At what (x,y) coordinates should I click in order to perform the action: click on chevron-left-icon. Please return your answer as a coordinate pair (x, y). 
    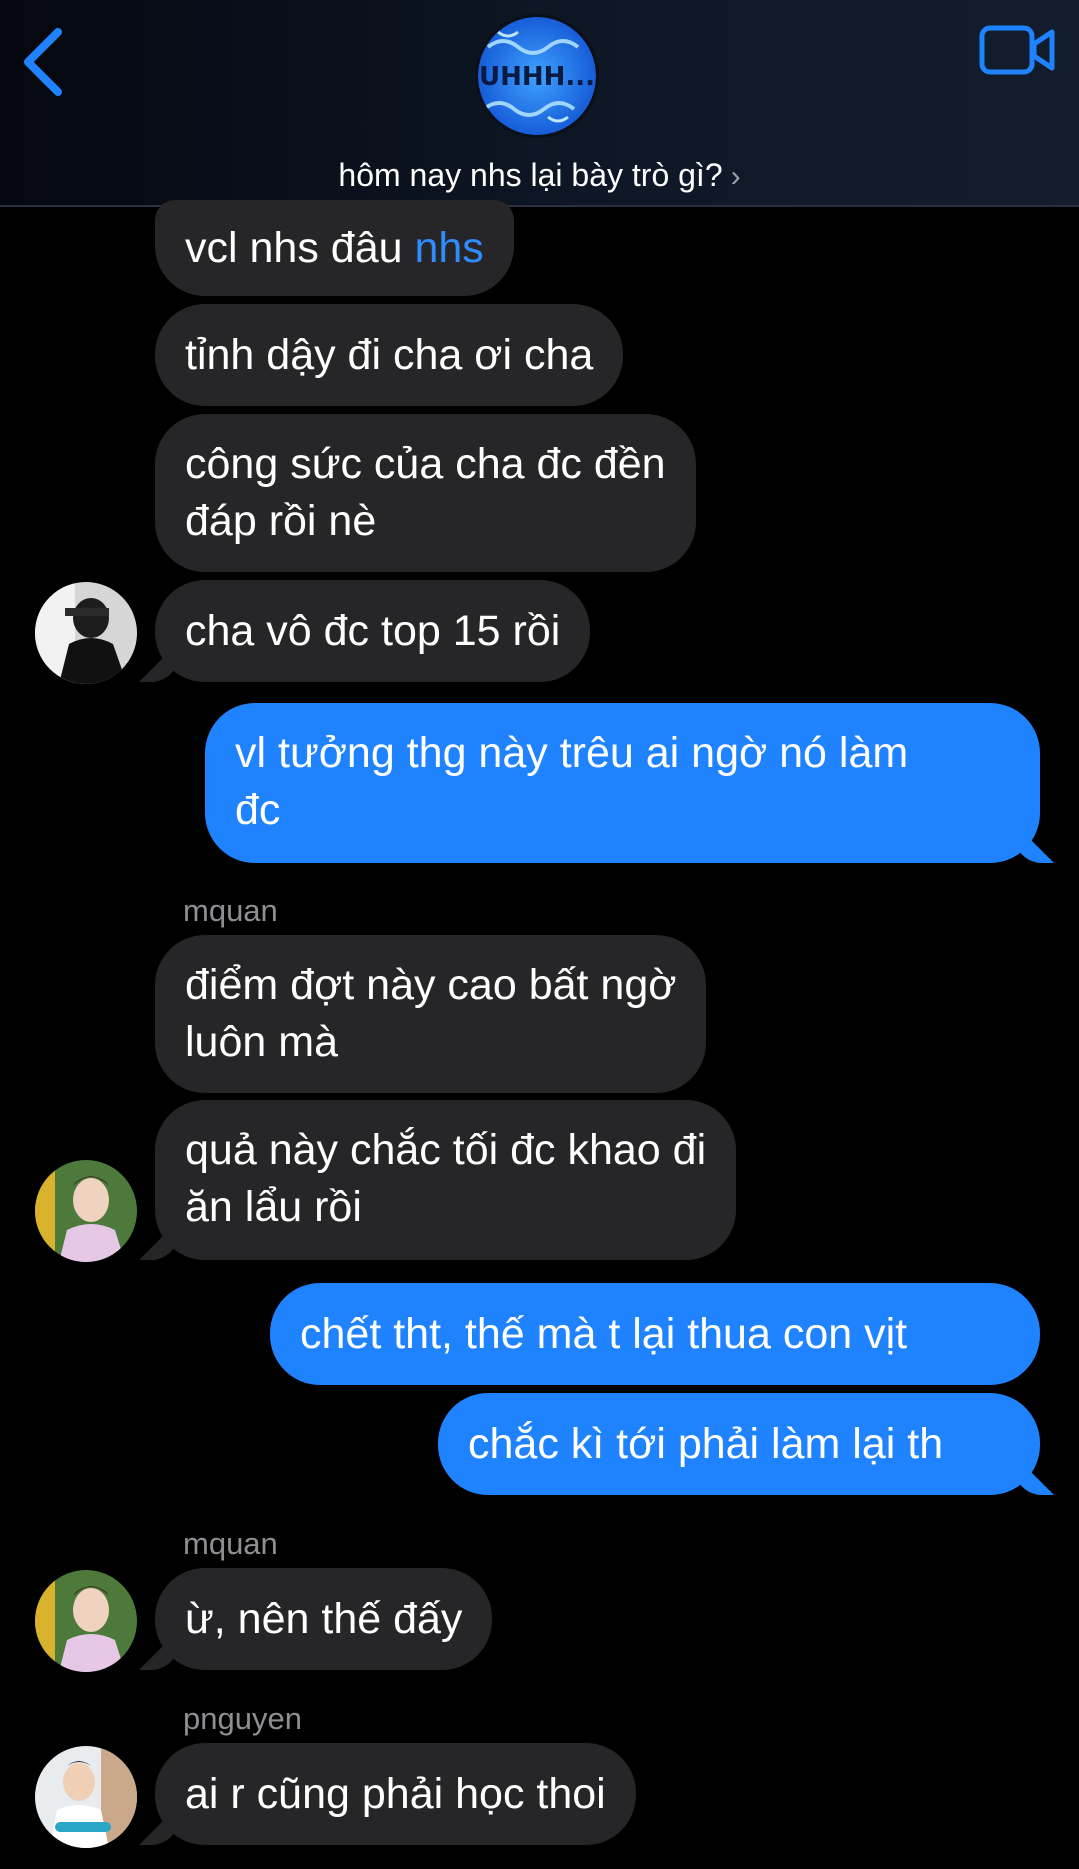
    Looking at the image, I should click on (43, 62).